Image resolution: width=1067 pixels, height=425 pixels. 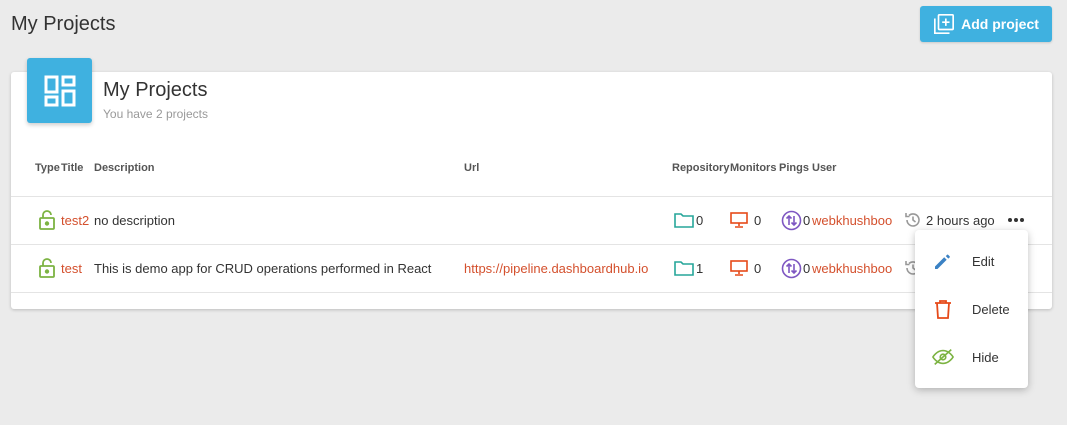 What do you see at coordinates (824, 168) in the screenshot?
I see `column-header-user: User` at bounding box center [824, 168].